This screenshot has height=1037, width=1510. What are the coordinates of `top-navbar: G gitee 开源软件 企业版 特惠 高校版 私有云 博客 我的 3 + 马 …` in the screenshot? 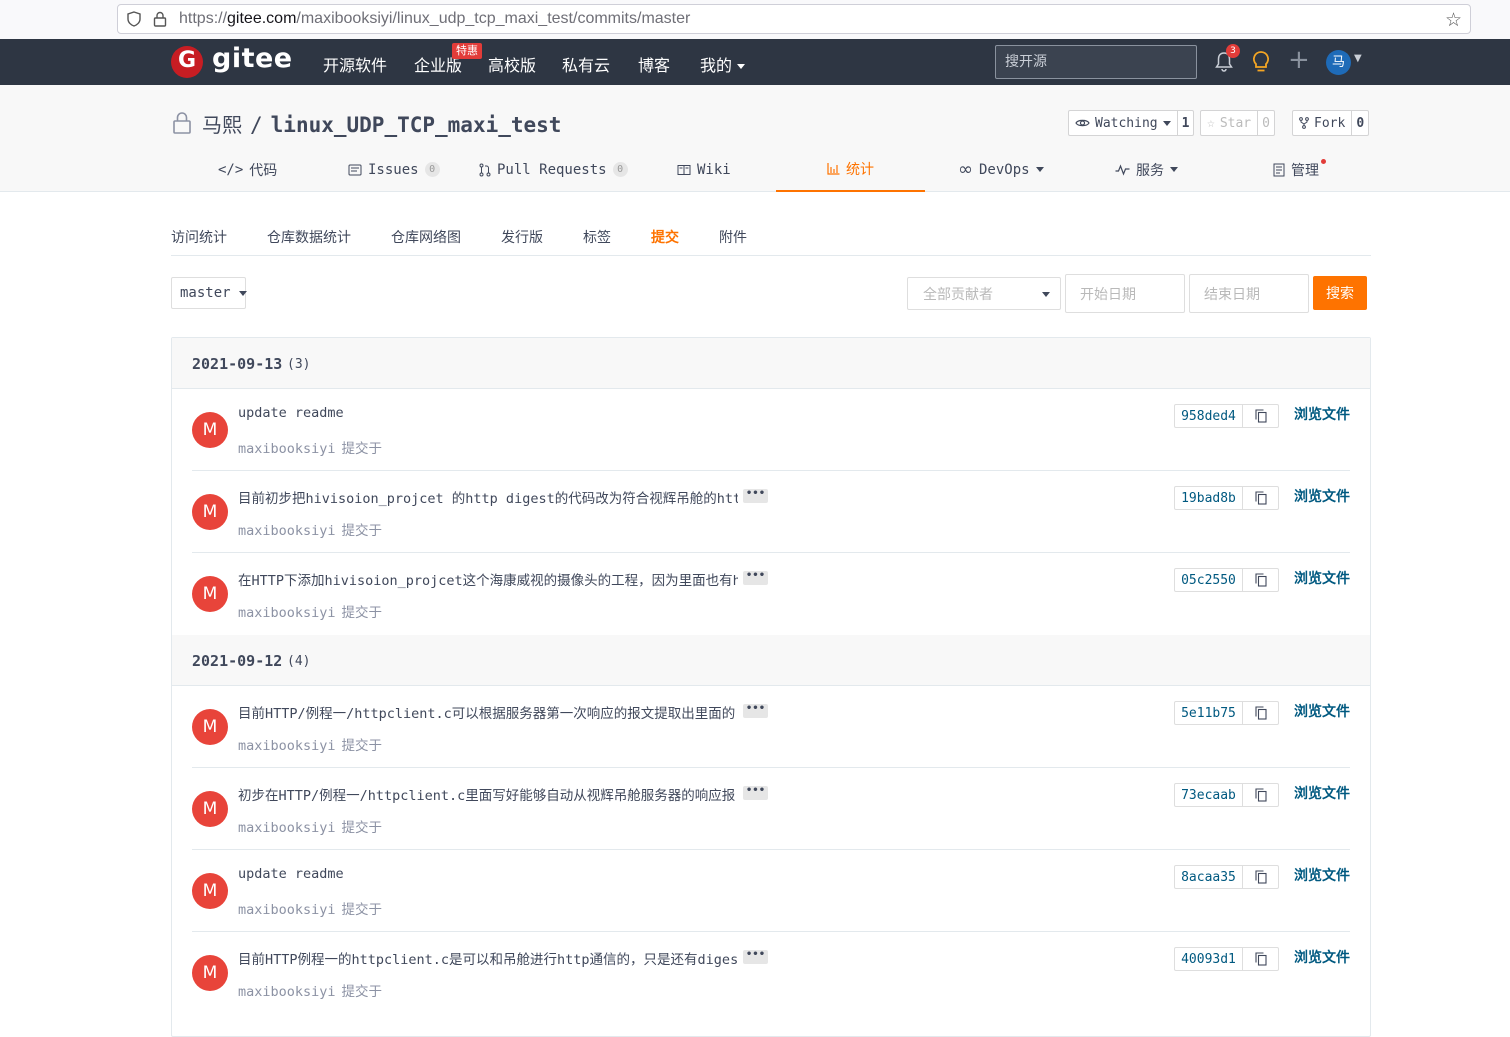 It's located at (755, 62).